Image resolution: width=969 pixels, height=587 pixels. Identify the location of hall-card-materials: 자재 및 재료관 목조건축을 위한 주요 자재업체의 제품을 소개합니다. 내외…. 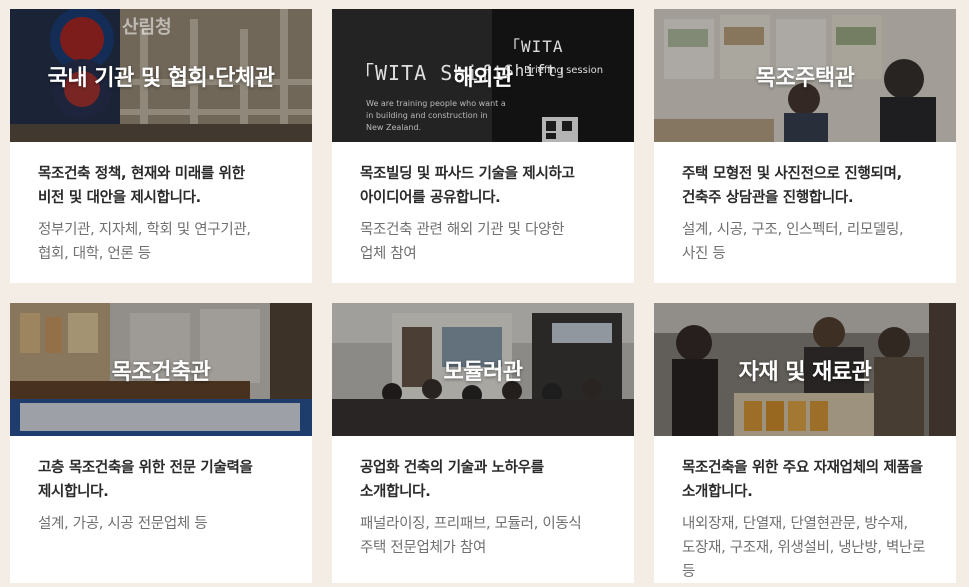
(805, 443).